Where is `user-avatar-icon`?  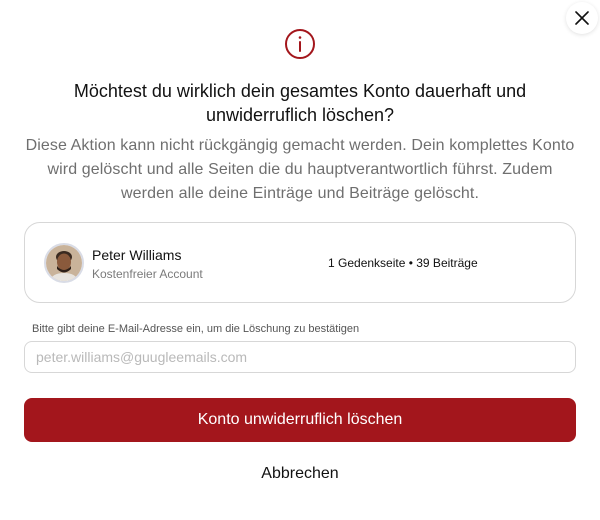 user-avatar-icon is located at coordinates (64, 263).